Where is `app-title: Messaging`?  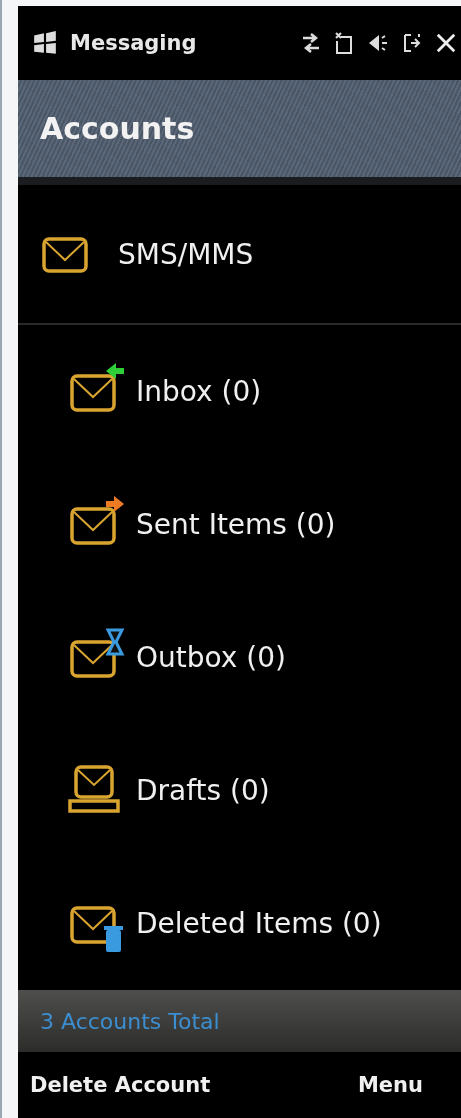
app-title: Messaging is located at coordinates (134, 43).